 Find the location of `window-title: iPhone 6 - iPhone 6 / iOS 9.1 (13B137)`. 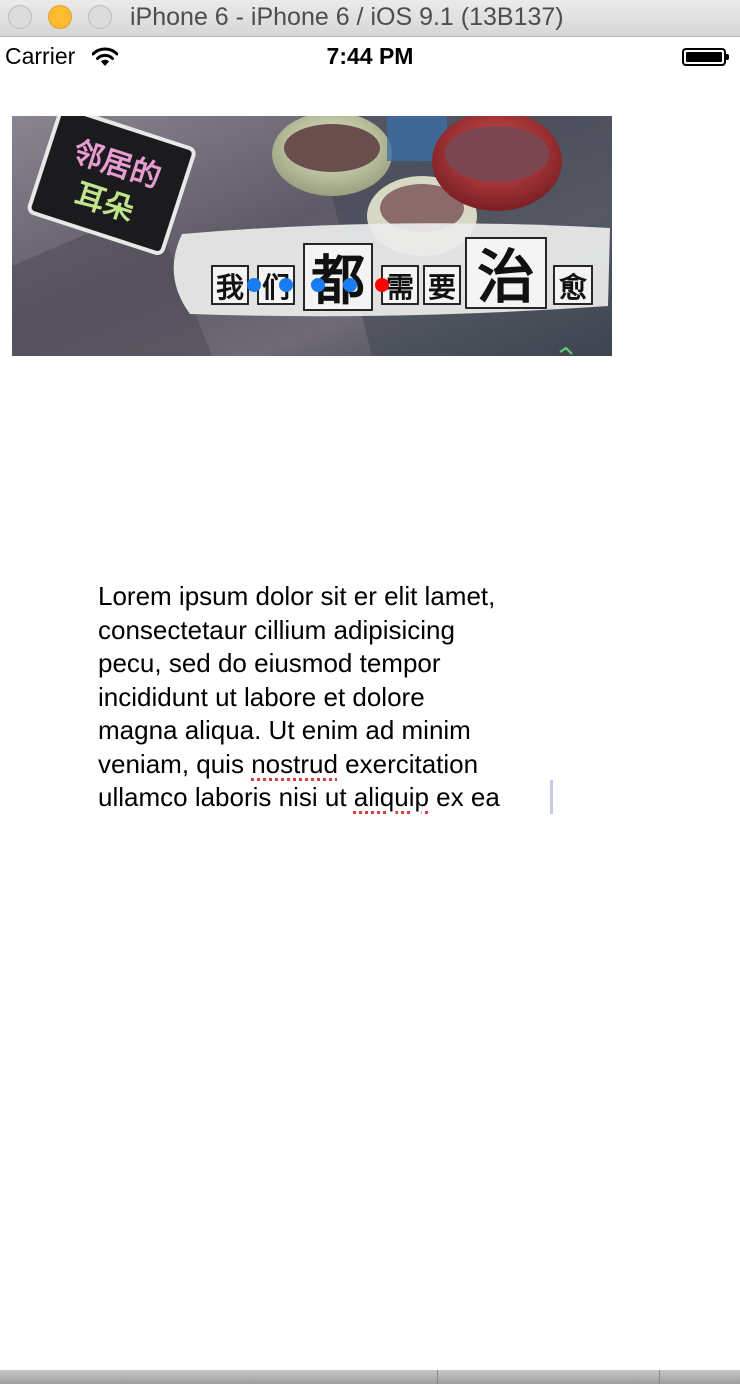

window-title: iPhone 6 - iPhone 6 / iOS 9.1 (13B137) is located at coordinates (347, 17).